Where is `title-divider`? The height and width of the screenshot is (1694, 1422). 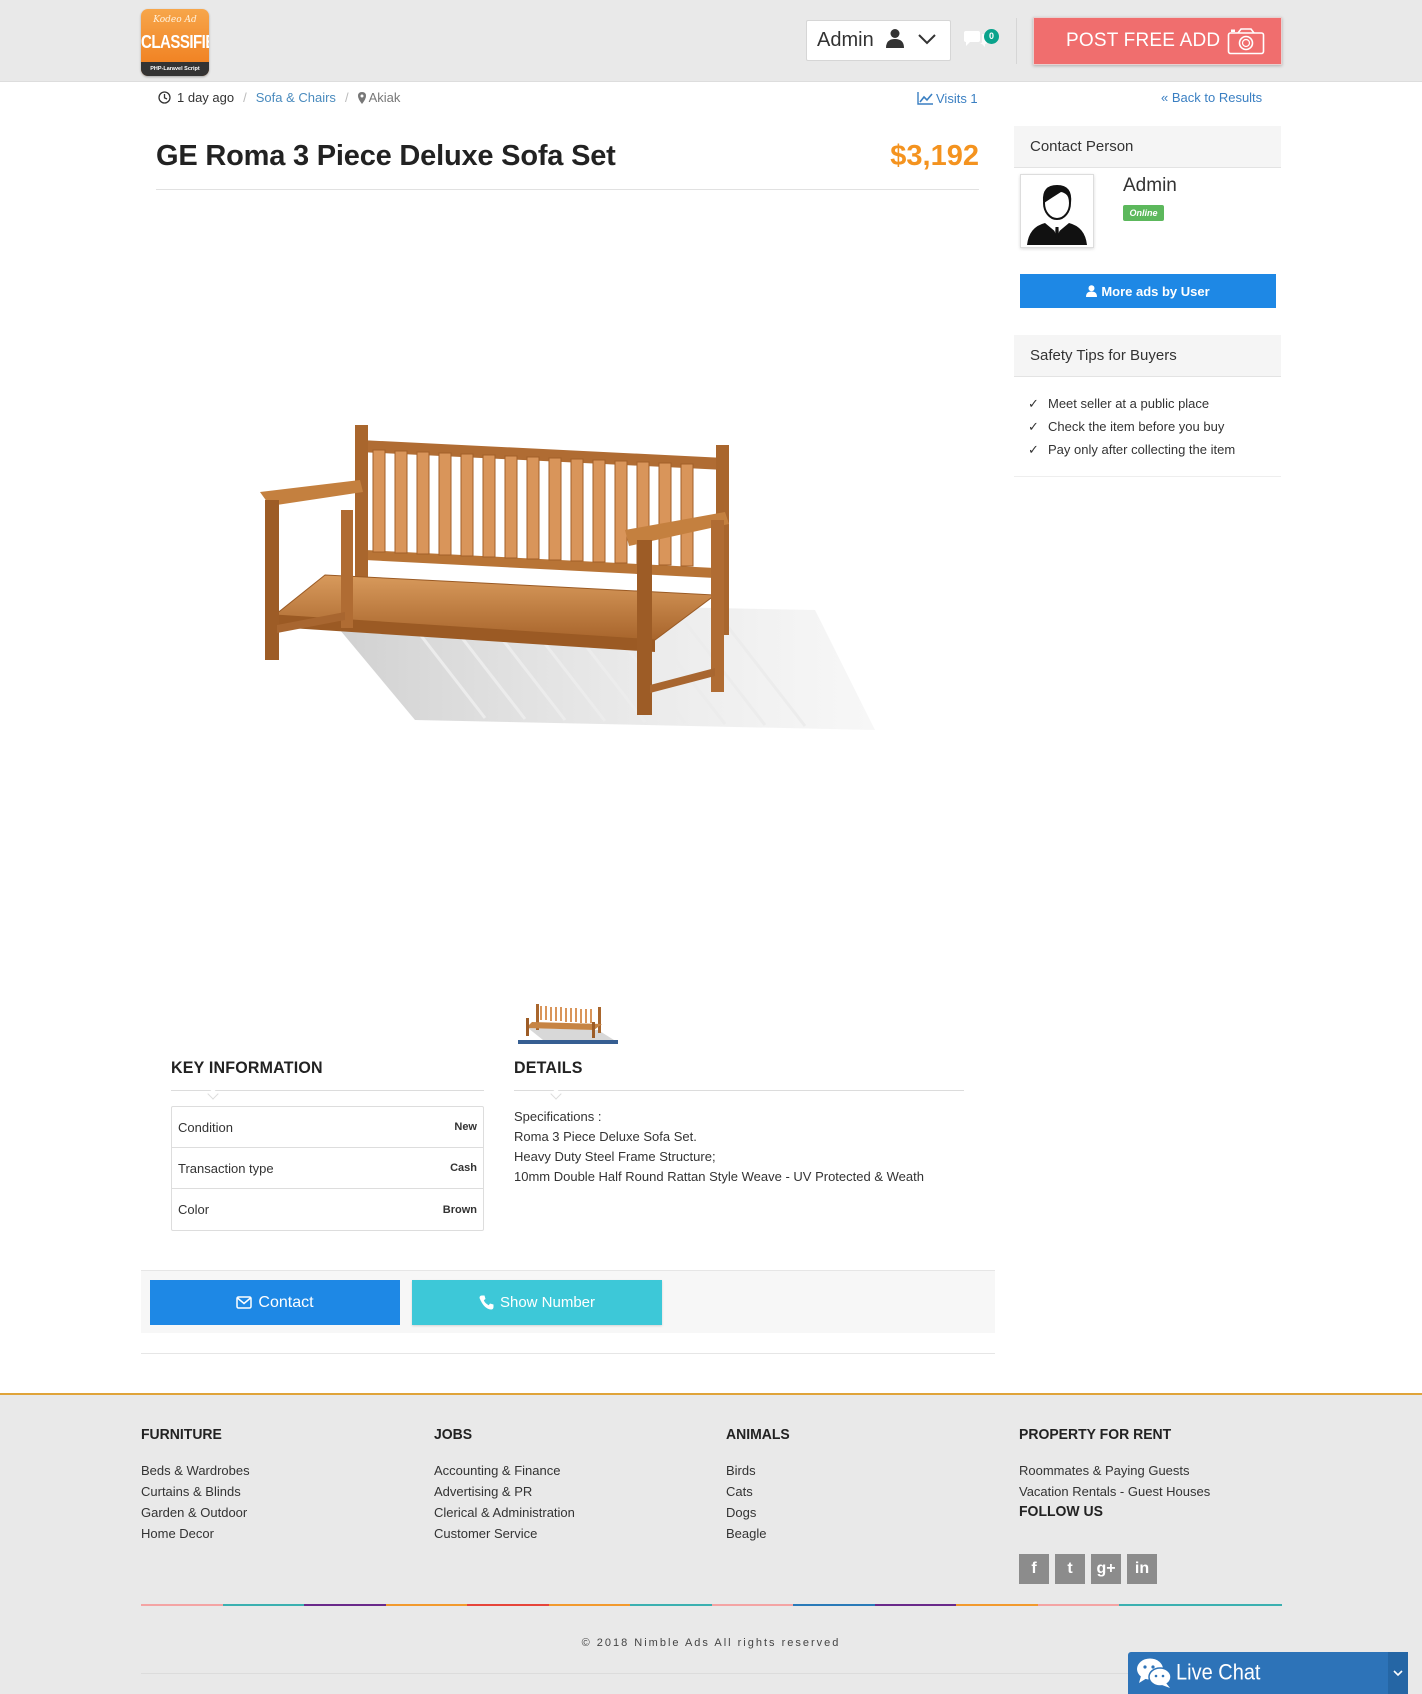
title-divider is located at coordinates (567, 189).